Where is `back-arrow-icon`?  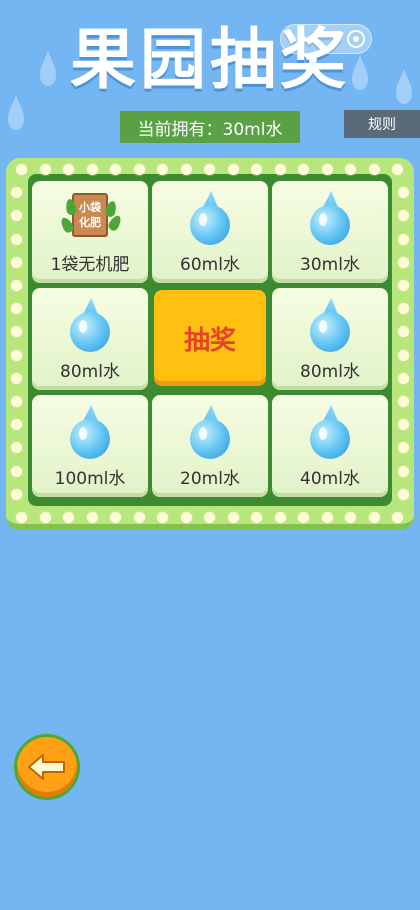
back-arrow-icon is located at coordinates (46, 767).